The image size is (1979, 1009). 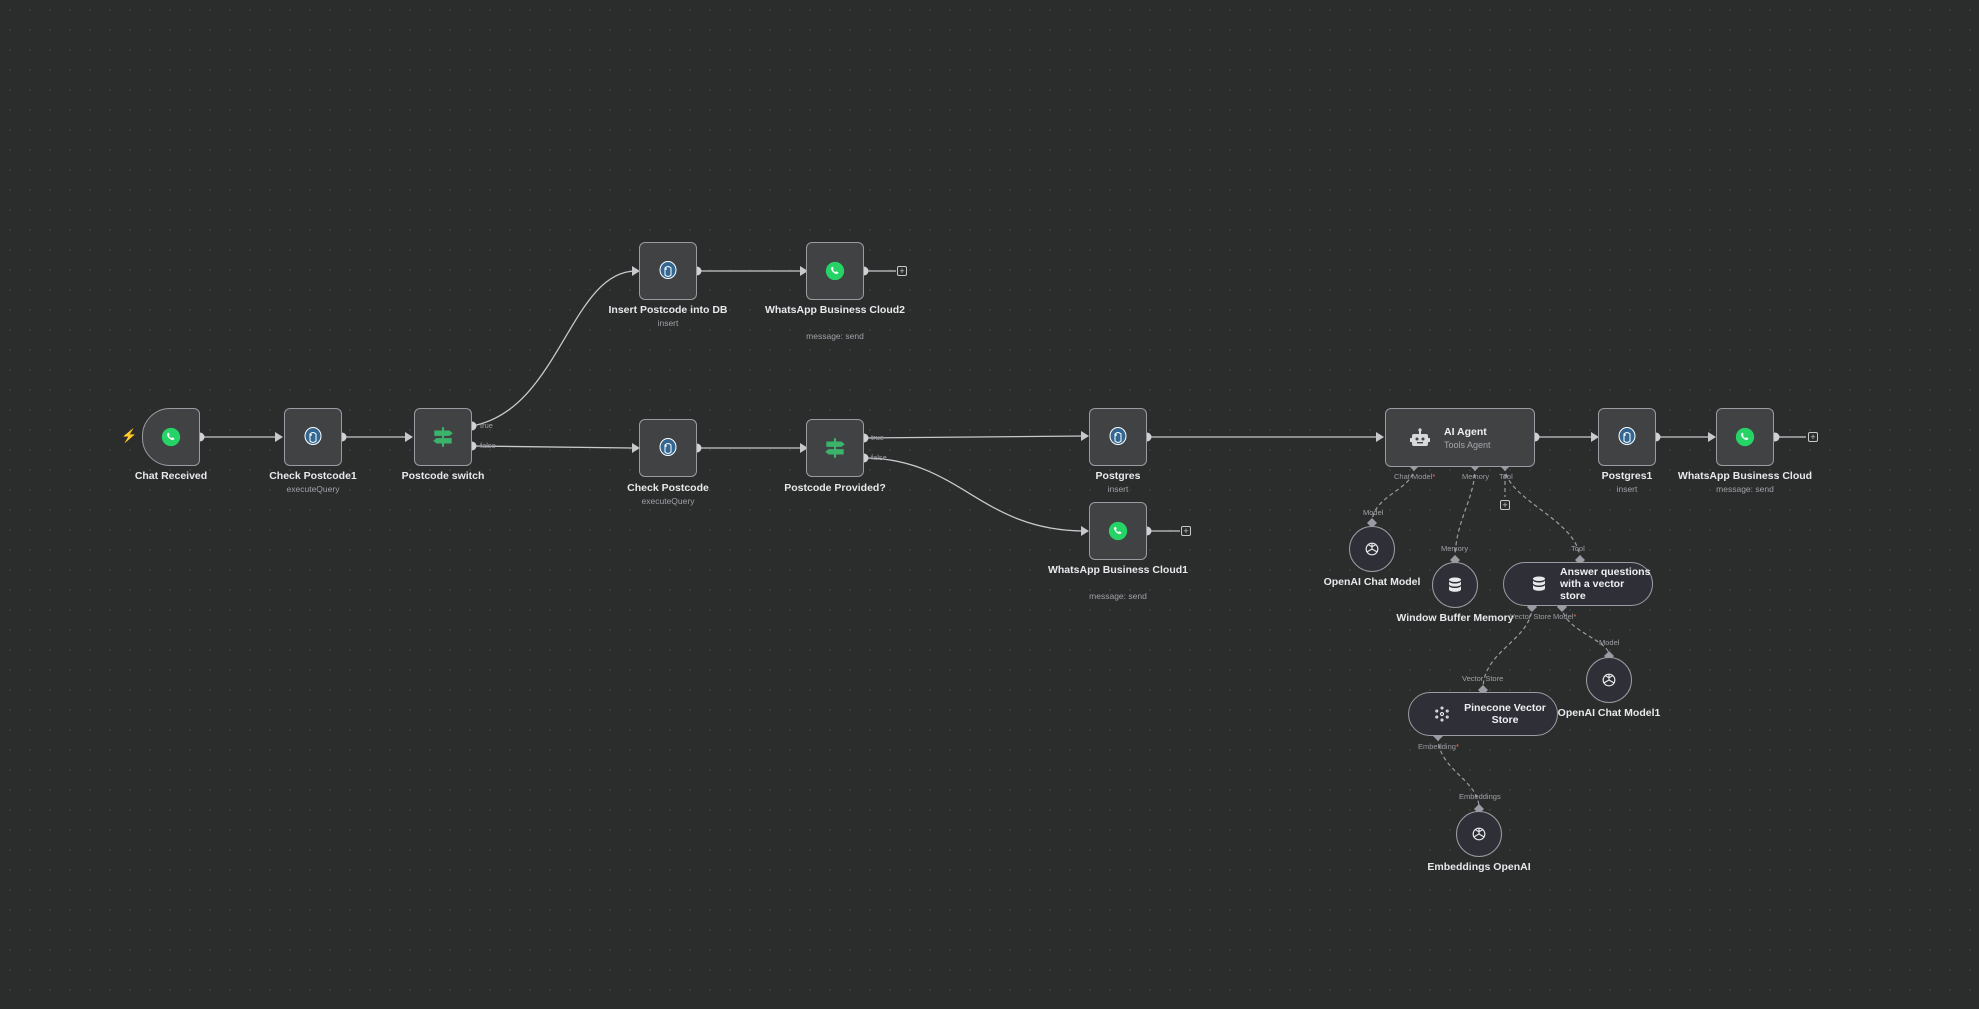 What do you see at coordinates (1531, 616) in the screenshot?
I see `port-vector-store: Vector Store` at bounding box center [1531, 616].